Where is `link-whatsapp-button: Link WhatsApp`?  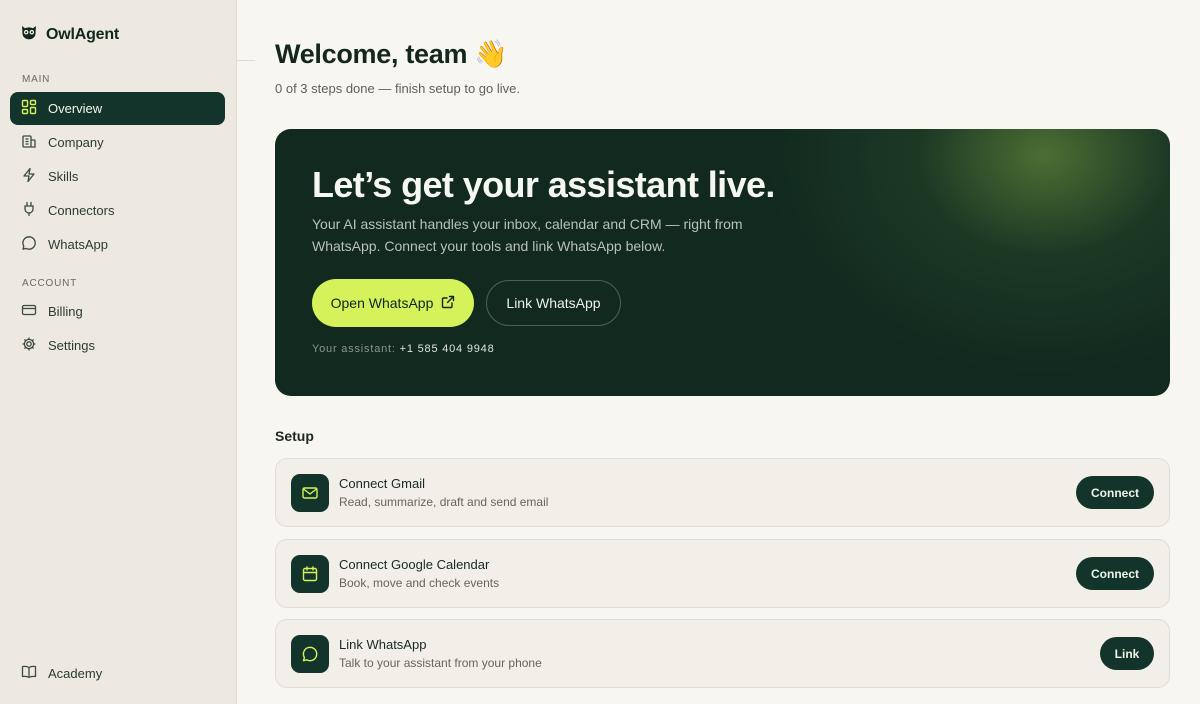 link-whatsapp-button: Link WhatsApp is located at coordinates (553, 303).